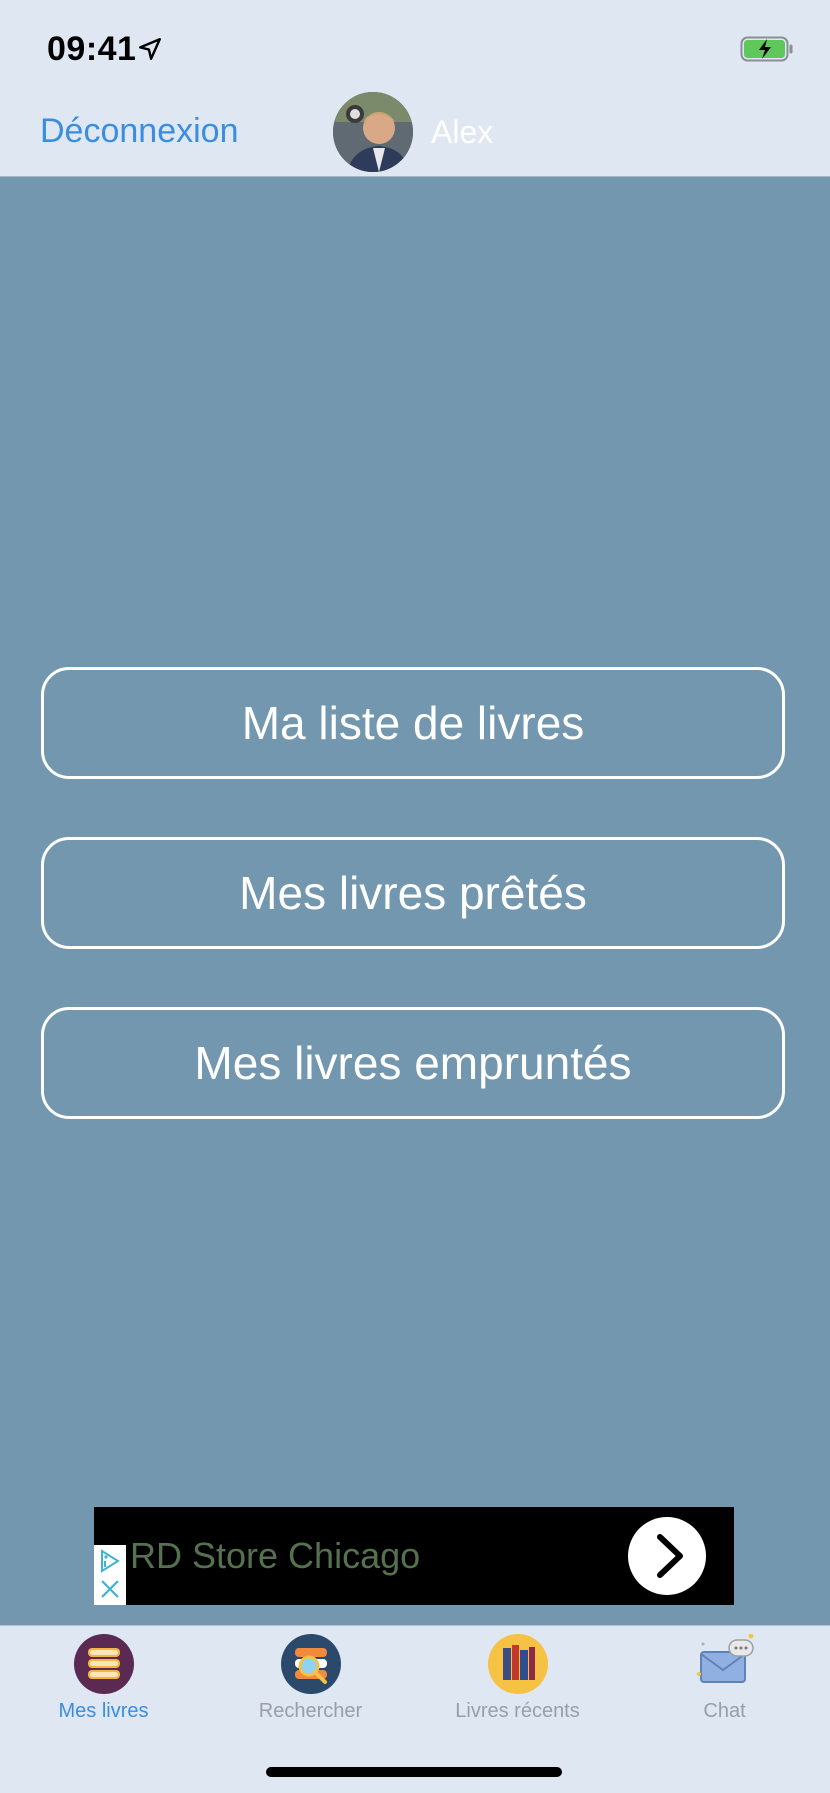 Image resolution: width=830 pixels, height=1793 pixels. What do you see at coordinates (310, 1711) in the screenshot?
I see `tab-label: Rechercher` at bounding box center [310, 1711].